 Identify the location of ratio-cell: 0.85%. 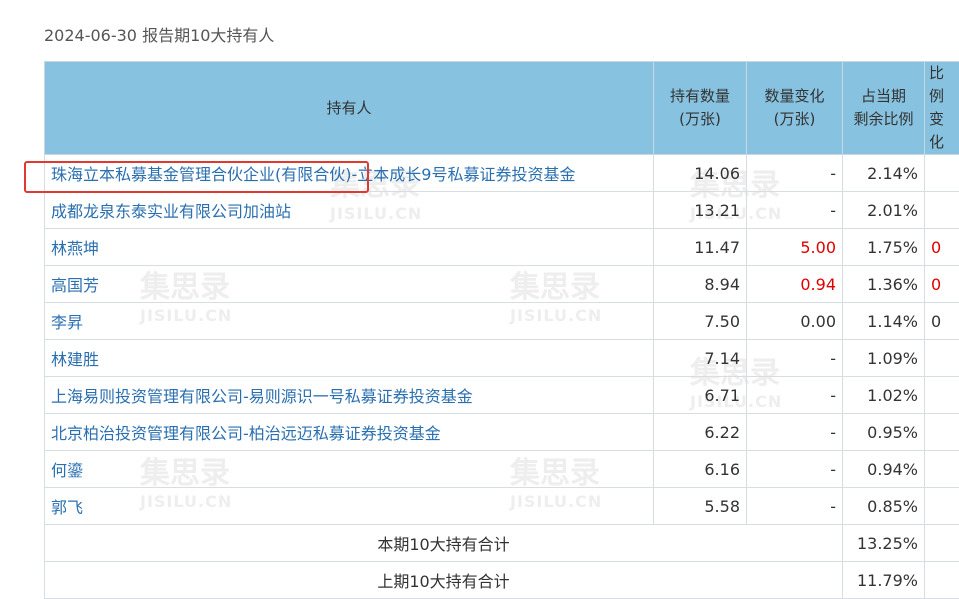
(884, 506).